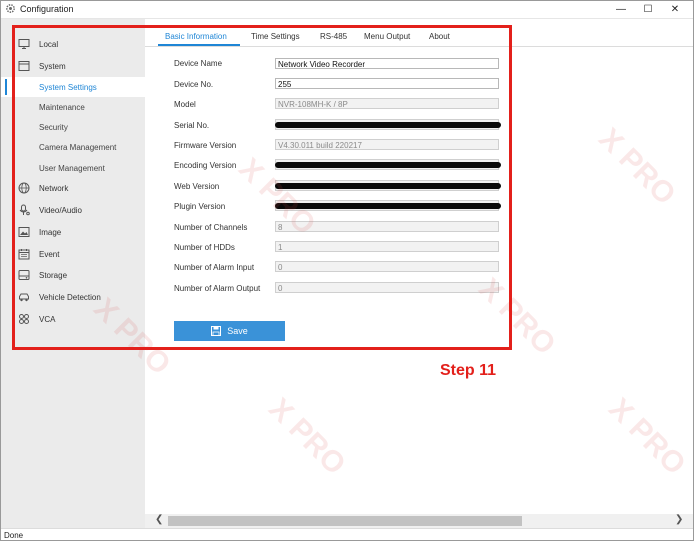  Describe the element at coordinates (52, 66) in the screenshot. I see `sidebar-item-label: System` at that location.